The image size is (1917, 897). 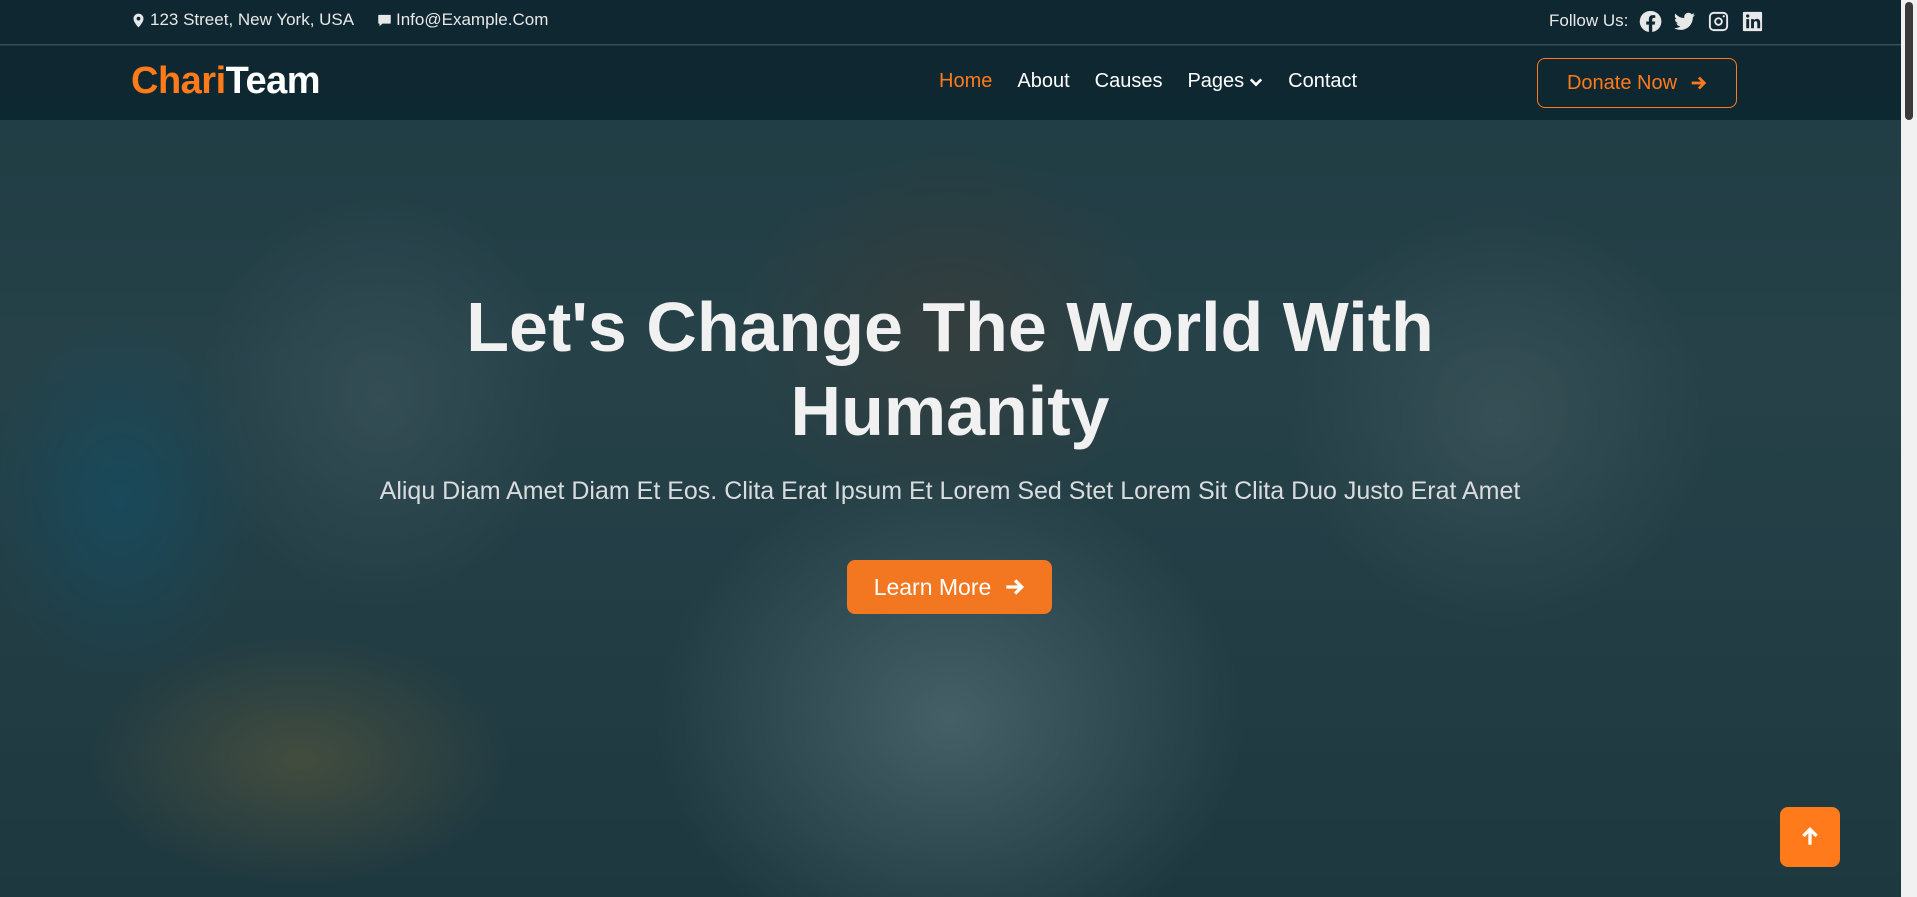 I want to click on learn-more-button: Learn More, so click(x=949, y=587).